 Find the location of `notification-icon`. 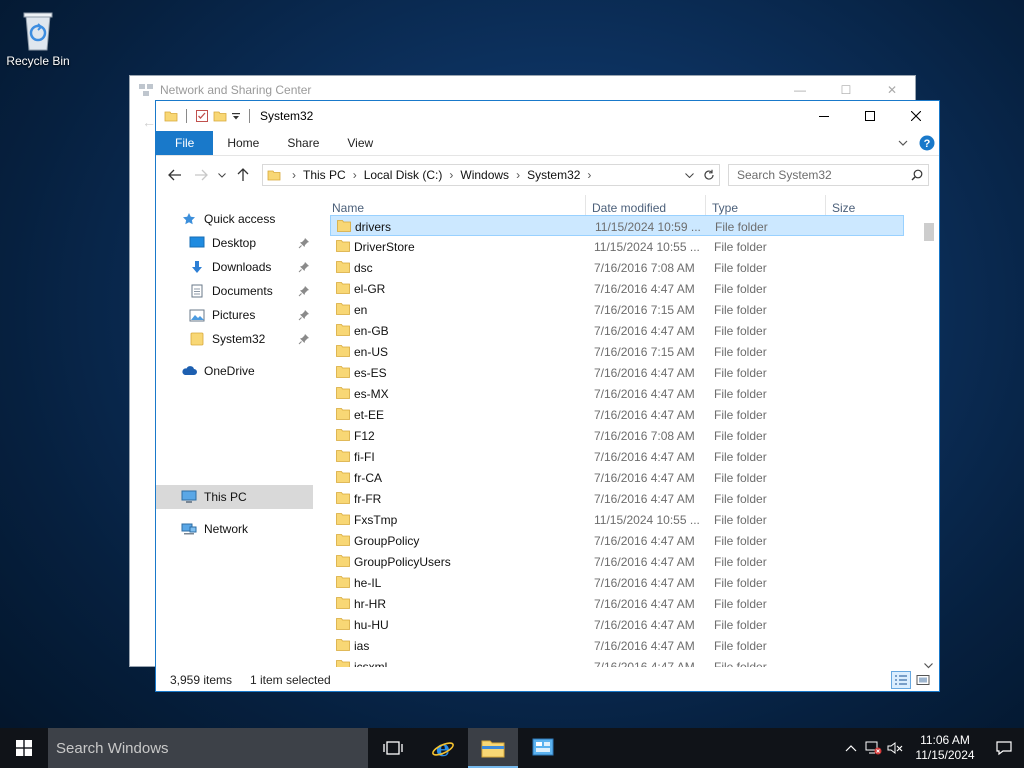

notification-icon is located at coordinates (1004, 748).